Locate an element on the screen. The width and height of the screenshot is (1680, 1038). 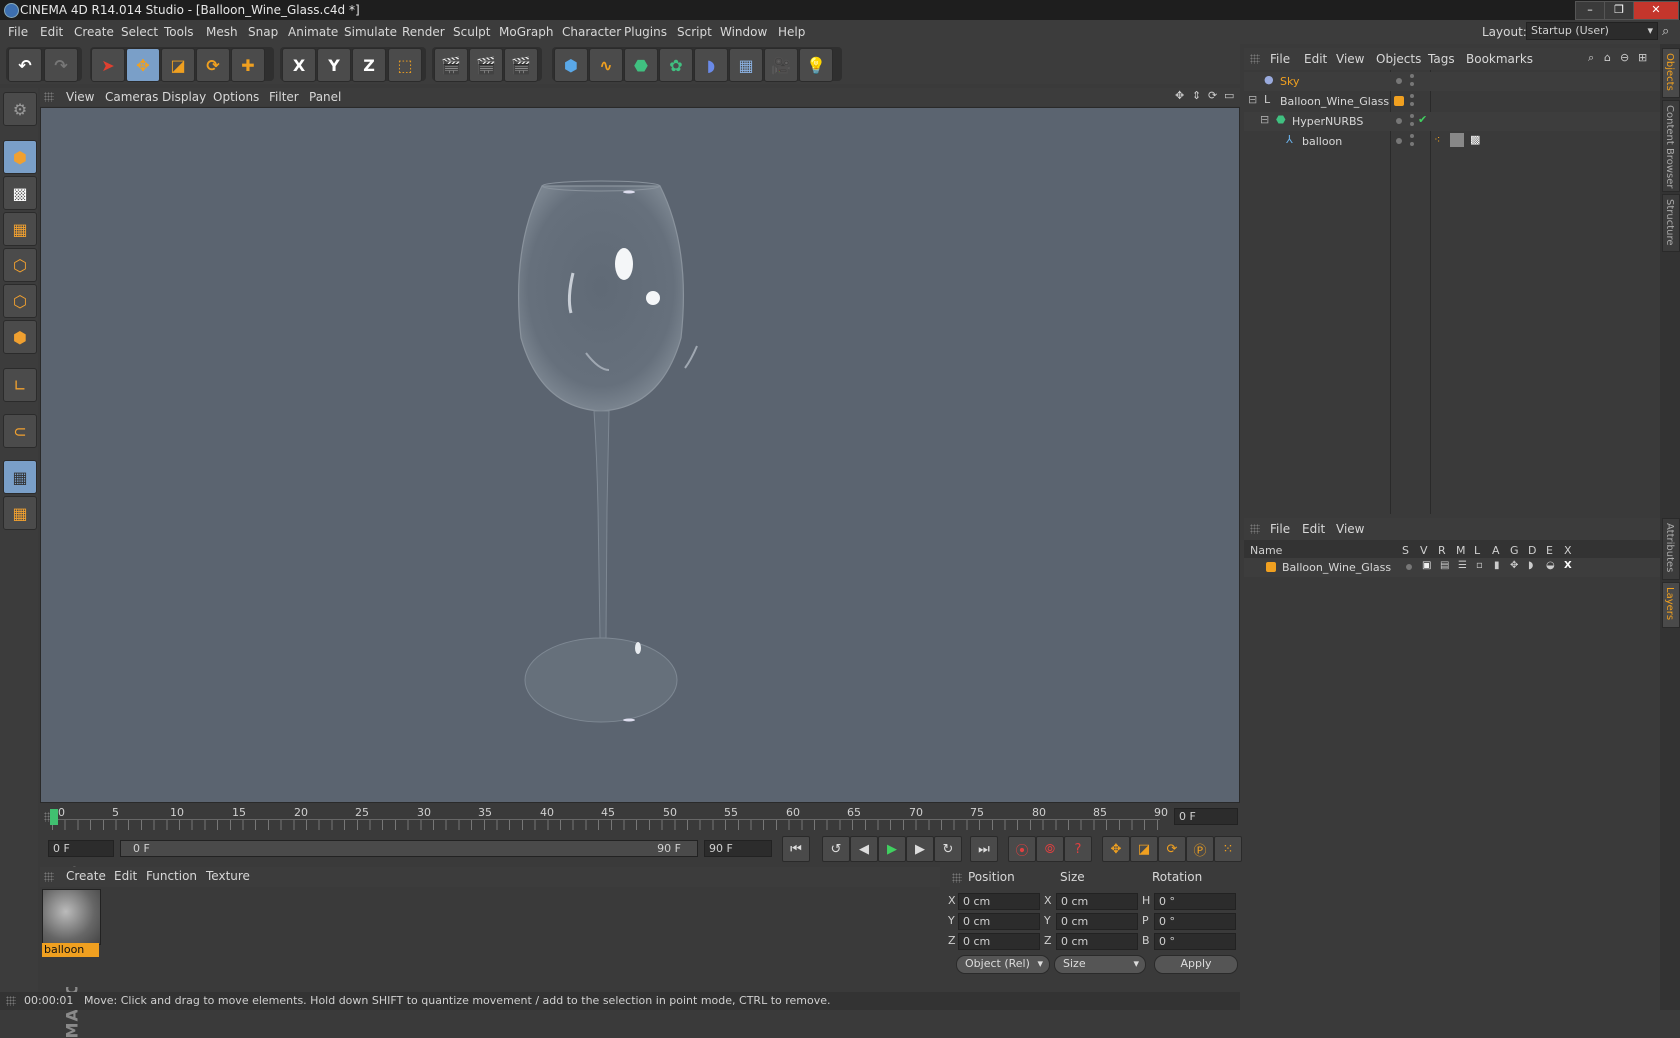
end-frame-field: 90 F is located at coordinates (738, 848).